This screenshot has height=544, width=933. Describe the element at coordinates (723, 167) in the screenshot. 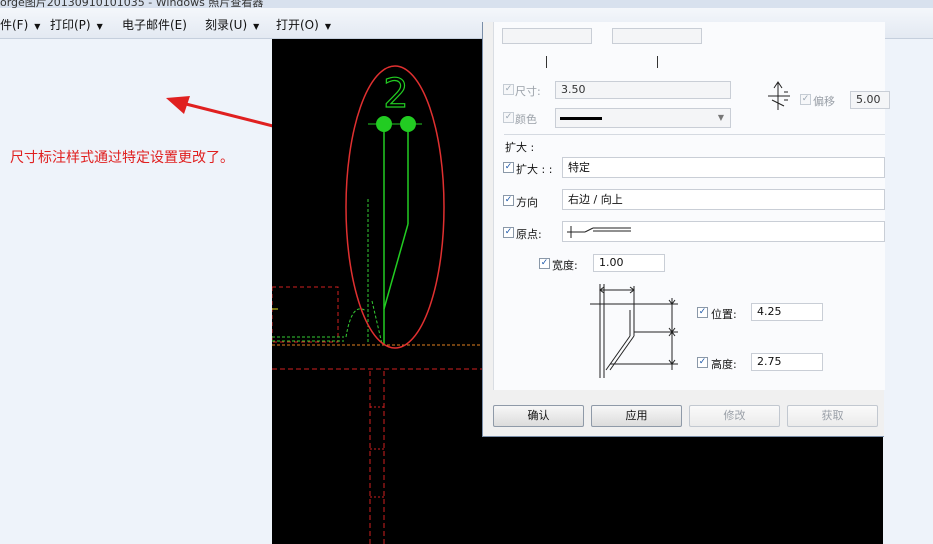

I see `extend-input: 特定` at that location.